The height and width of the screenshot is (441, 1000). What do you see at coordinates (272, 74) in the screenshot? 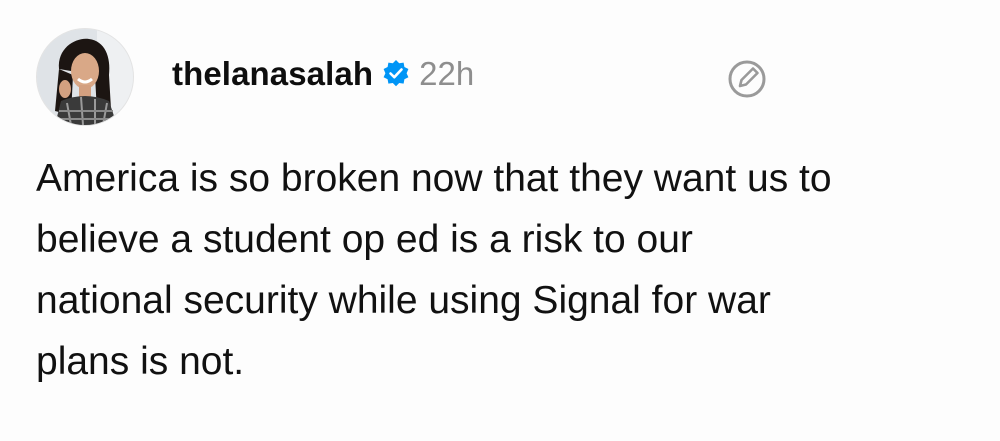
I see `username: thelanasalah` at bounding box center [272, 74].